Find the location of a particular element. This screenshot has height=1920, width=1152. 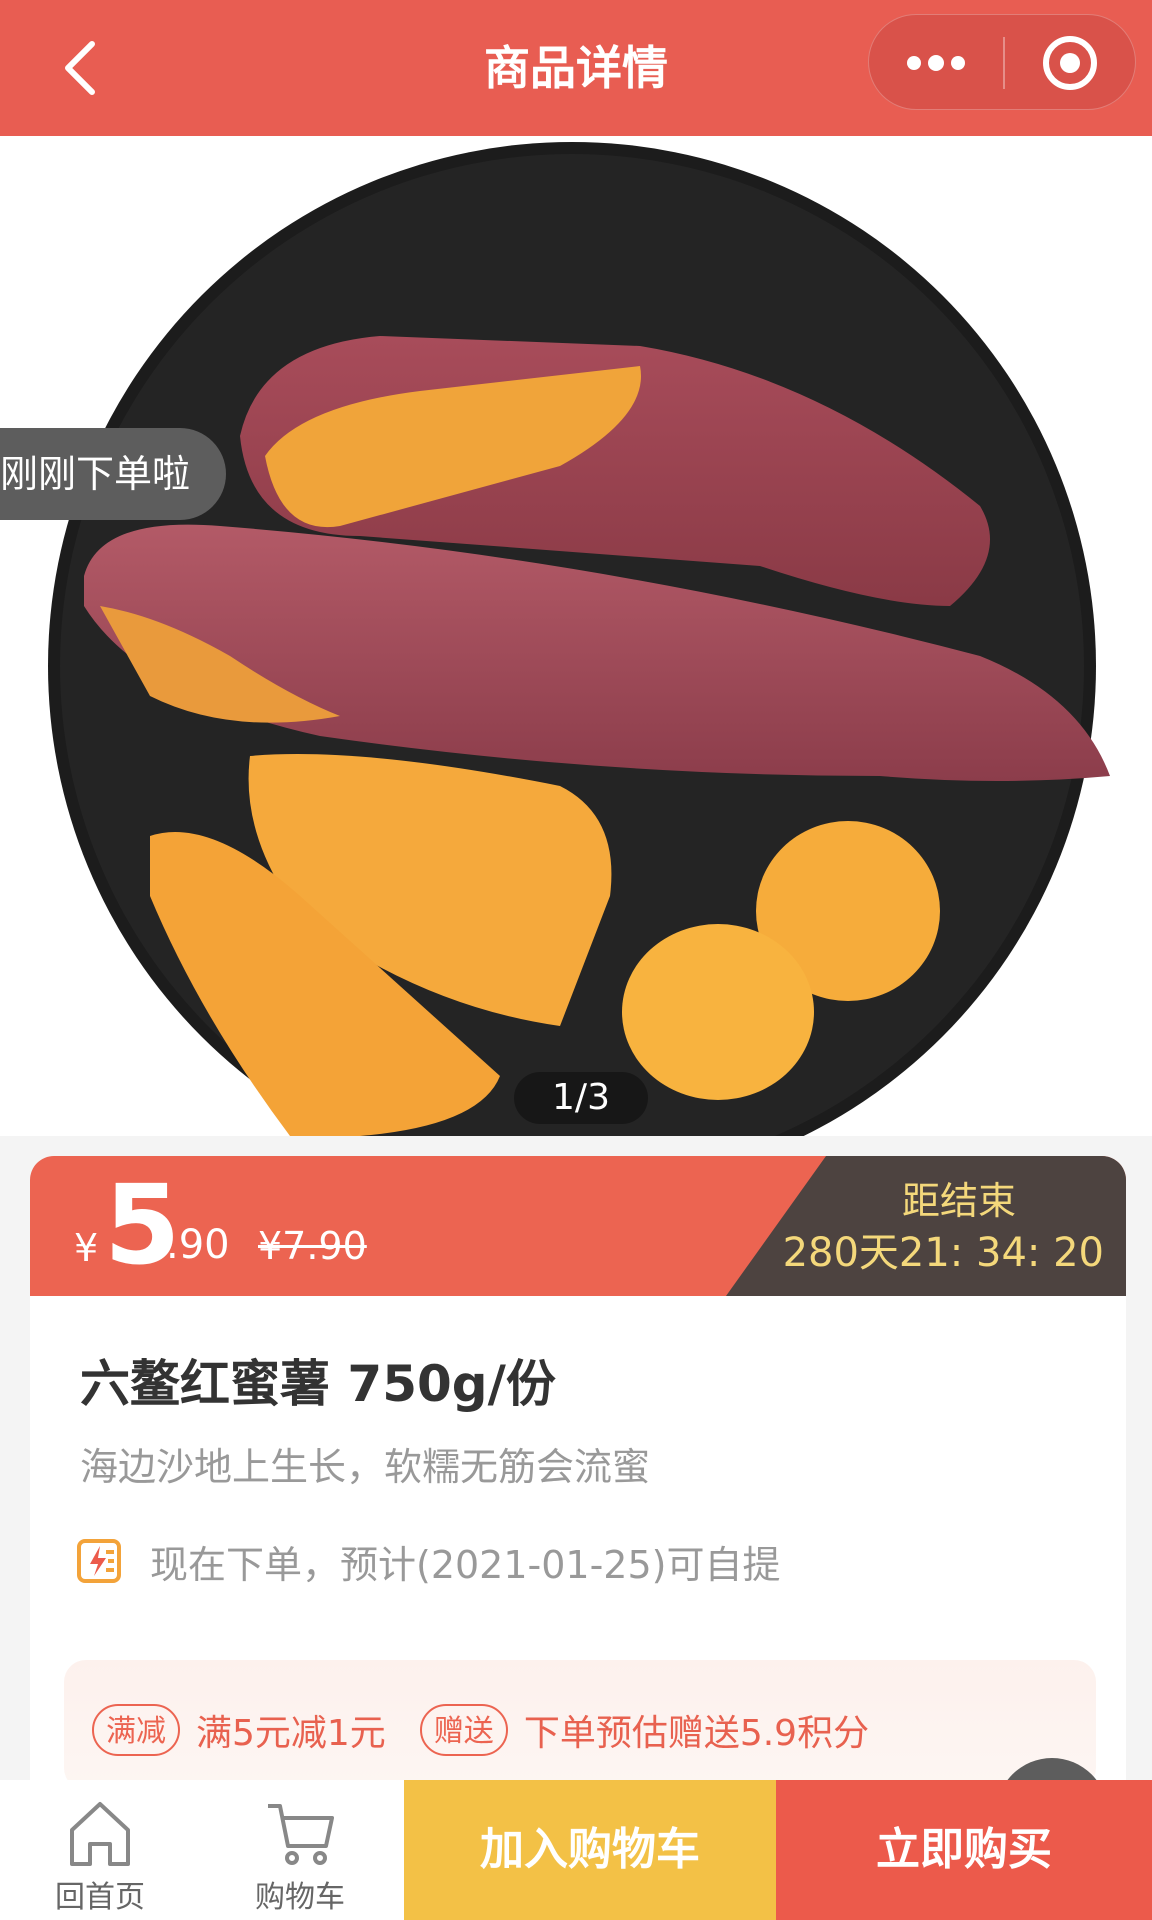

promotion-panel: 满减 满5元减1元 赠送 下单预估赠送5.9积分 is located at coordinates (580, 1725).